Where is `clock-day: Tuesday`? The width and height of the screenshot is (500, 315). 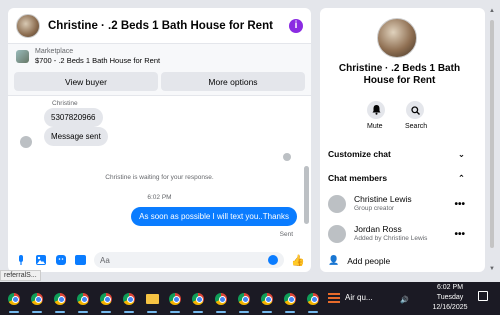 clock-day: Tuesday is located at coordinates (450, 297).